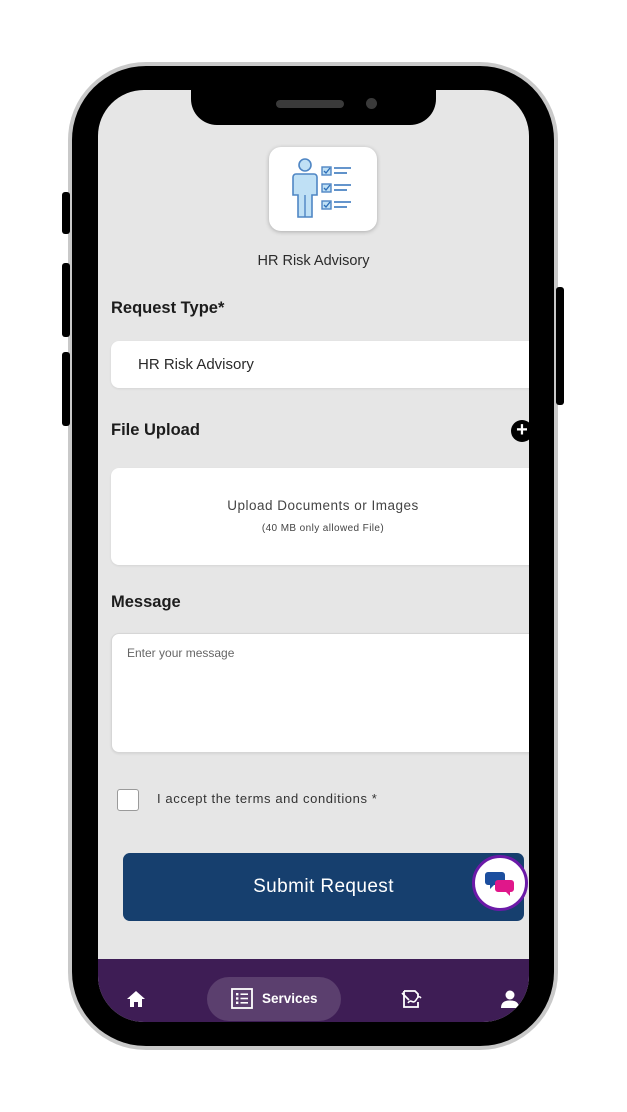 Image resolution: width=627 pixels, height=1112 pixels. I want to click on phone-volume-down, so click(66, 389).